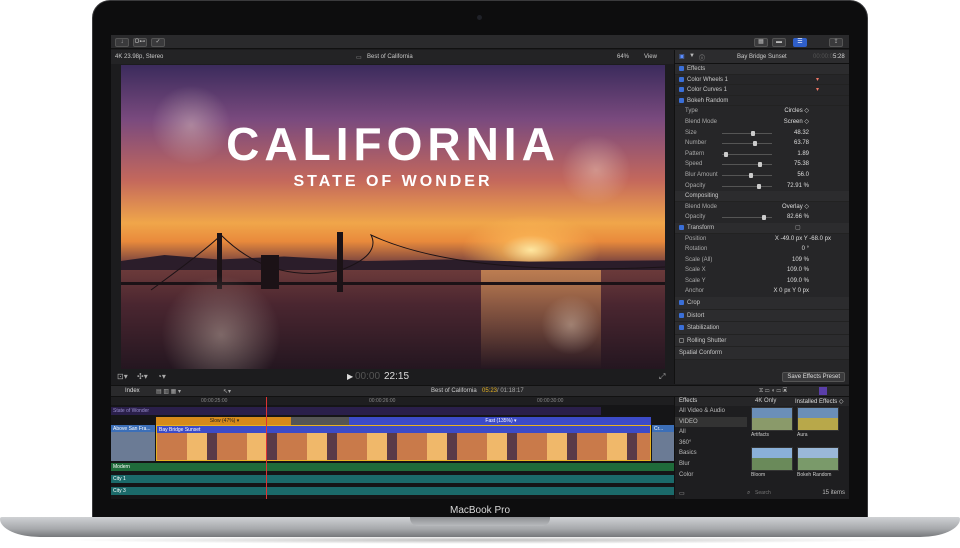  What do you see at coordinates (392, 467) in the screenshot?
I see `audio-clip-modern: Modern` at bounding box center [392, 467].